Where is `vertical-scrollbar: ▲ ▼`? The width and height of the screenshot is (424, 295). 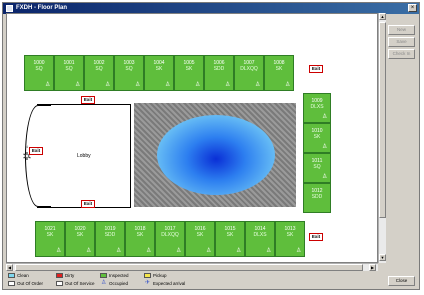
vertical-scrollbar: ▲ ▼ is located at coordinates (382, 138).